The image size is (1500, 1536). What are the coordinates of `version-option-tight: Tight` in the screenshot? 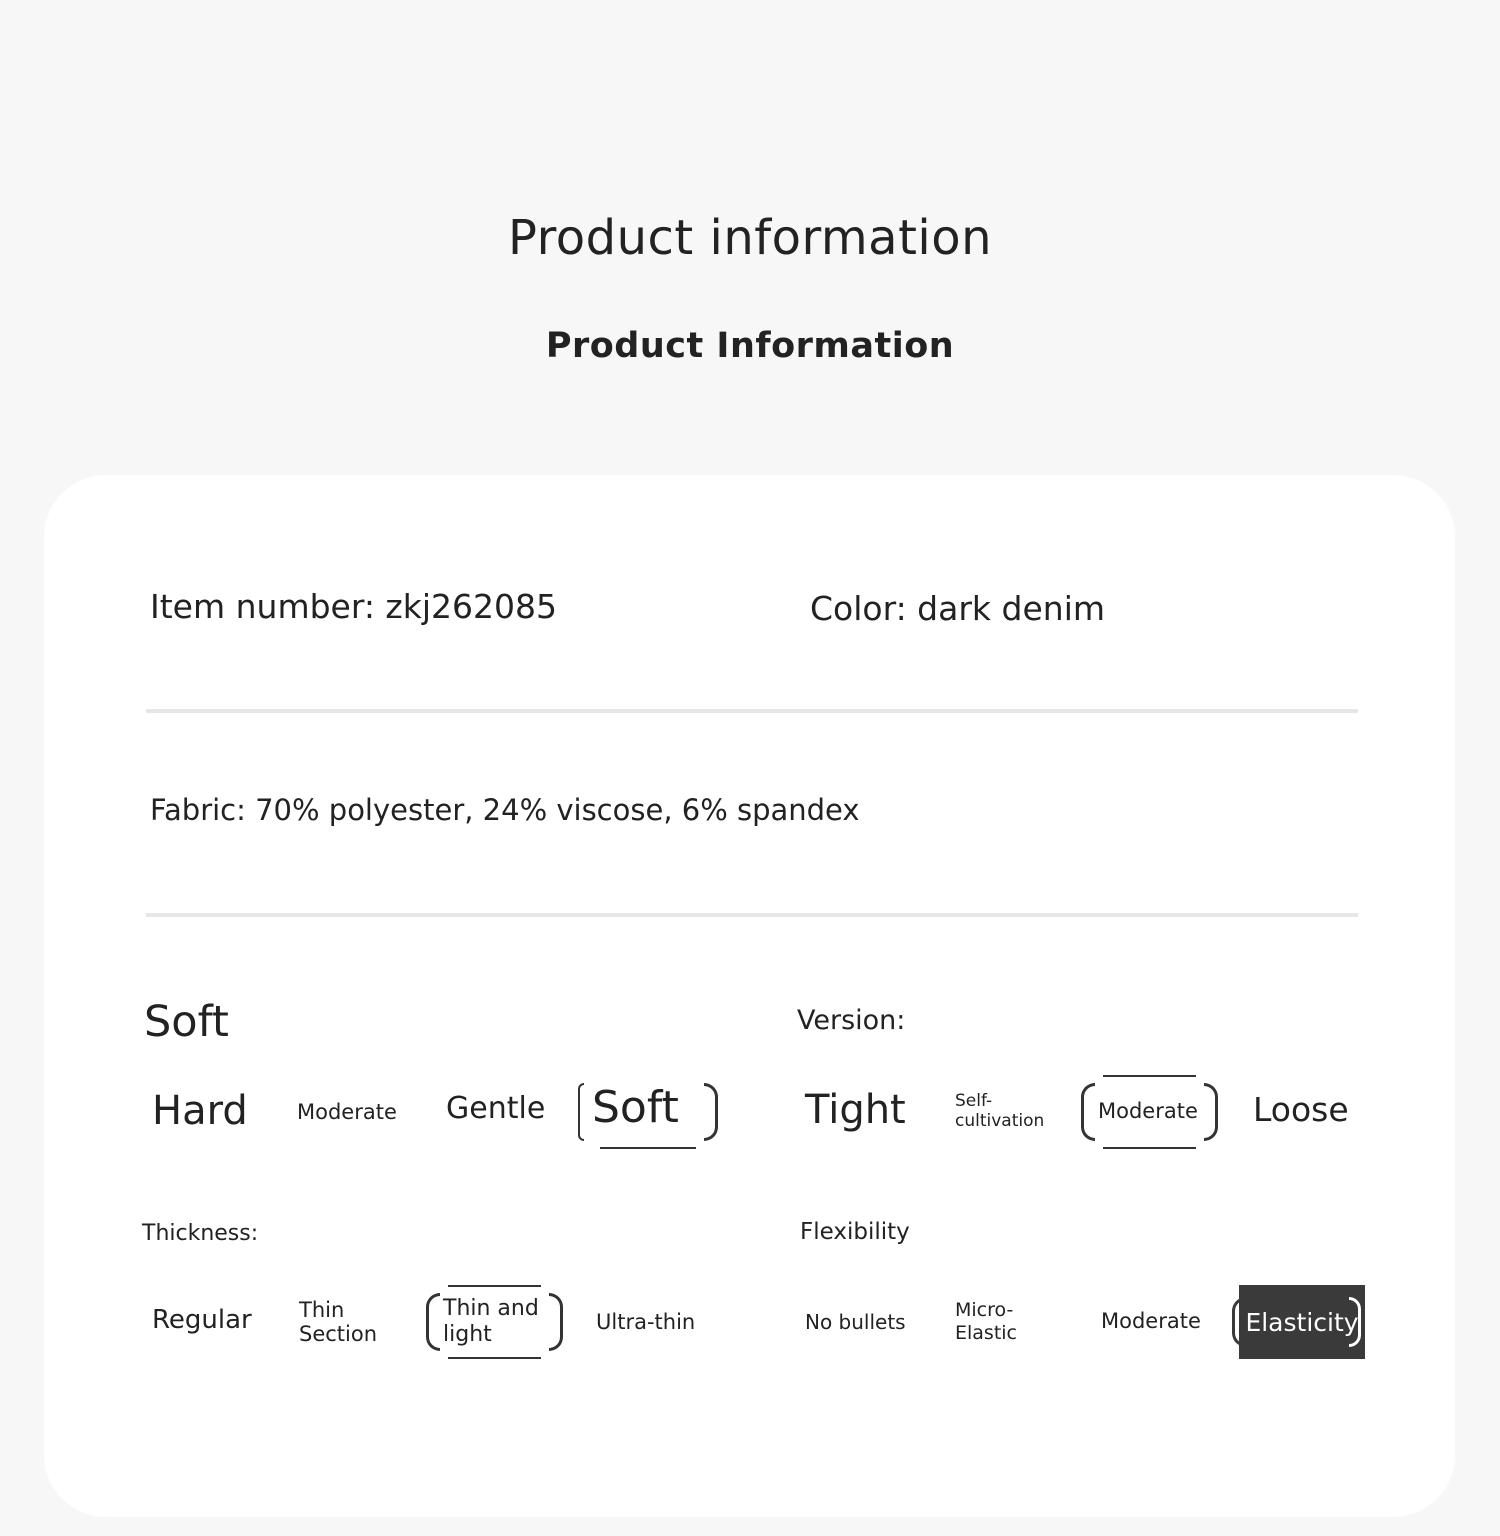 It's located at (855, 1110).